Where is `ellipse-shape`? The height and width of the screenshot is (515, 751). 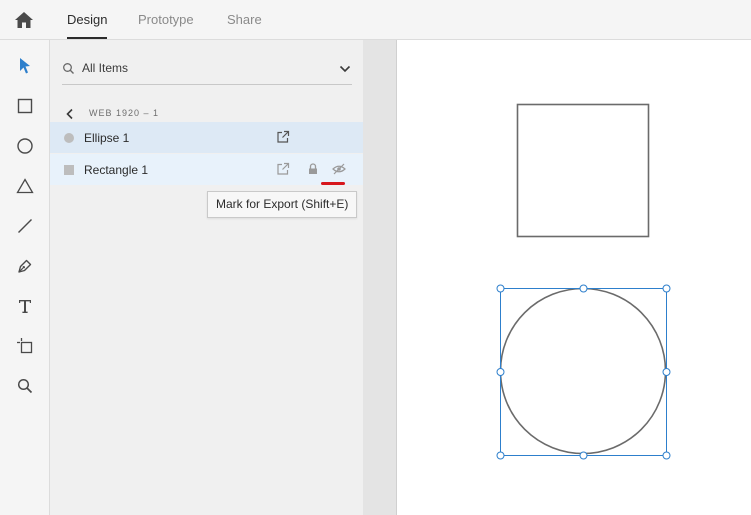
ellipse-shape is located at coordinates (583, 371).